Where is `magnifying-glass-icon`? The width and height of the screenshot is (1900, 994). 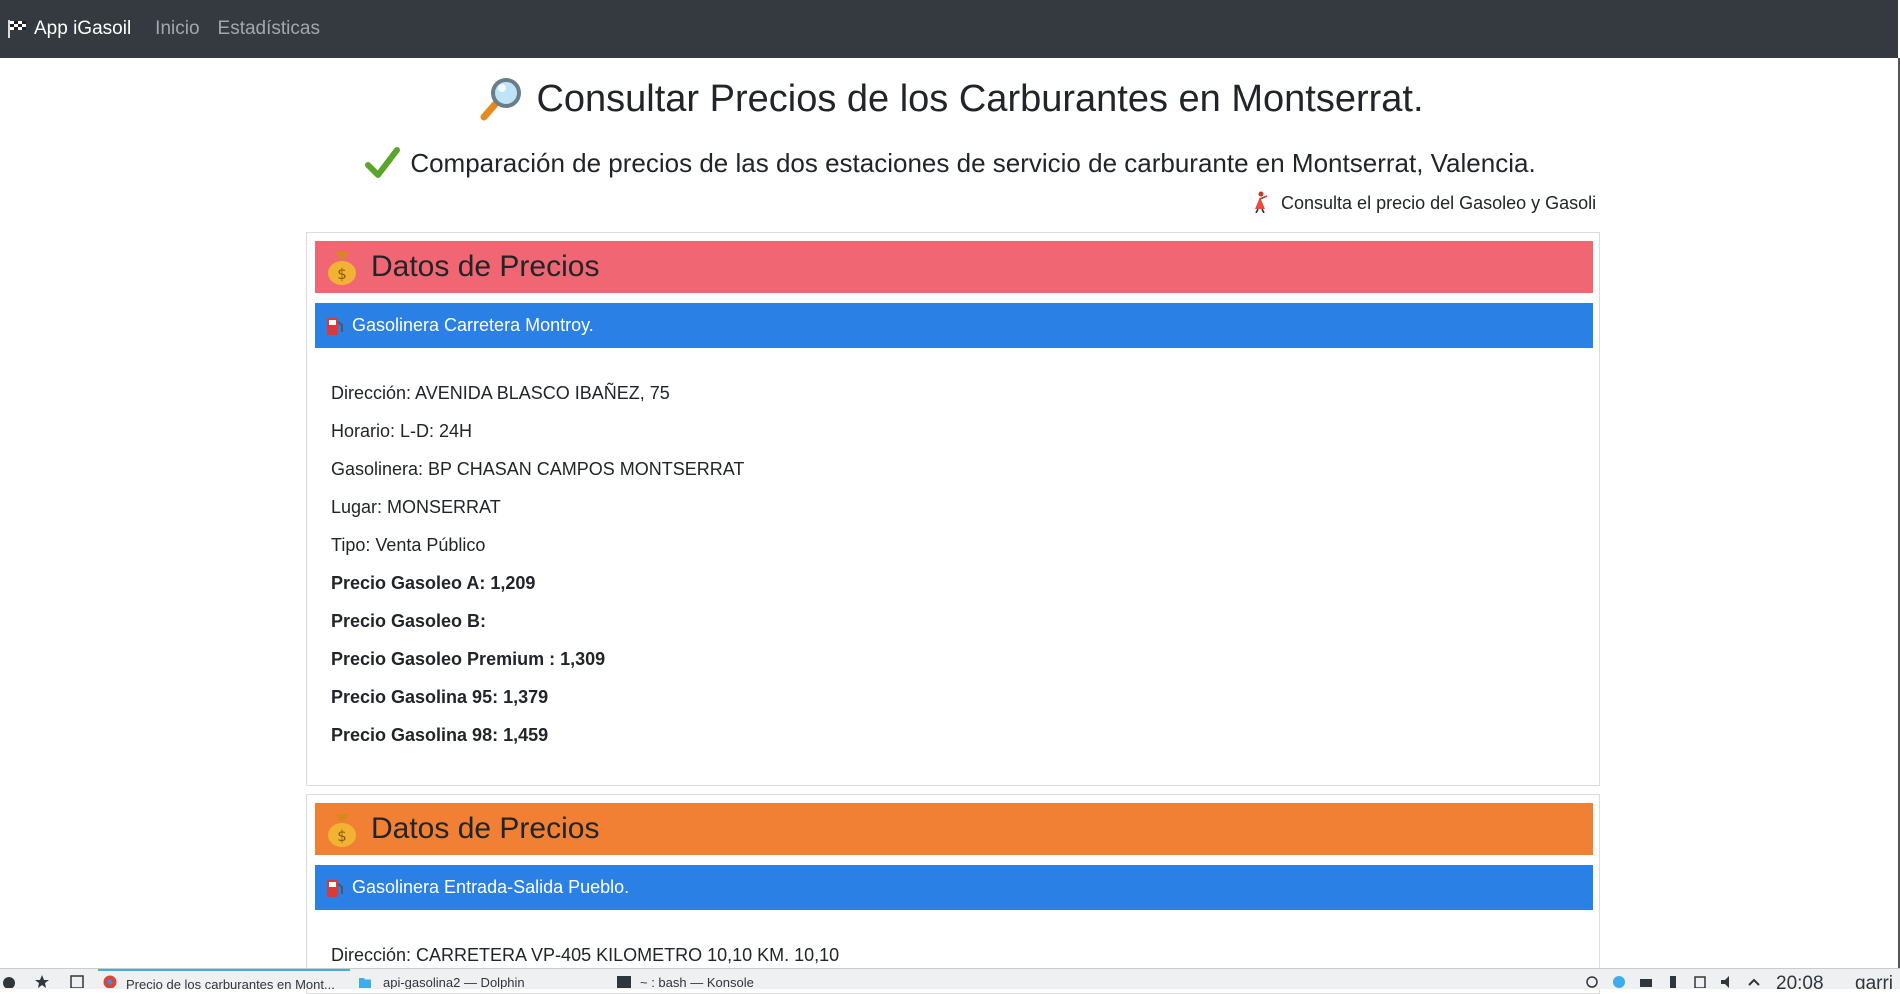 magnifying-glass-icon is located at coordinates (501, 99).